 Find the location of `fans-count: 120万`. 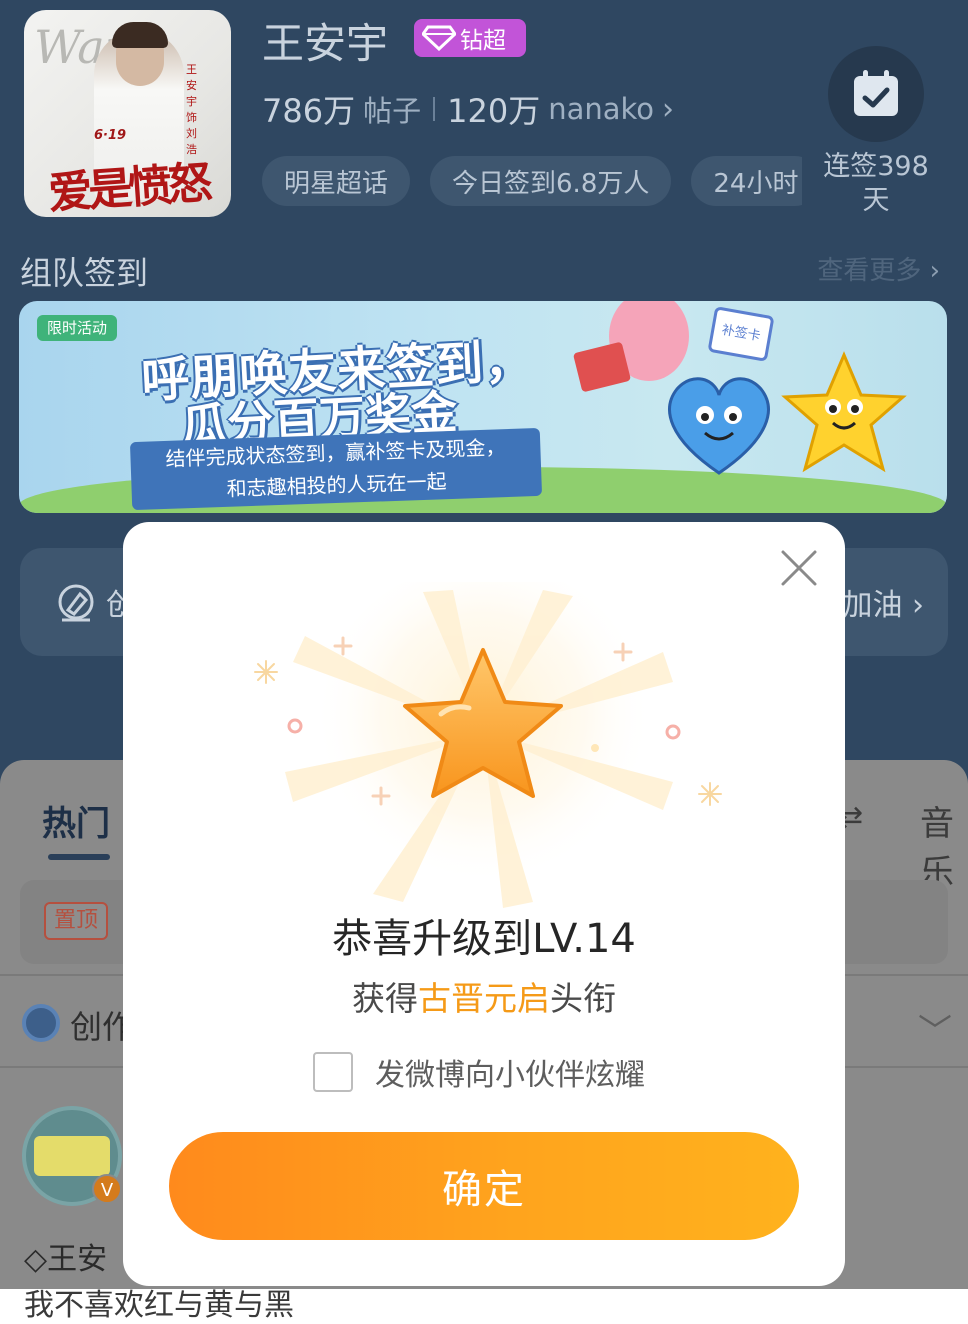

fans-count: 120万 is located at coordinates (494, 111).